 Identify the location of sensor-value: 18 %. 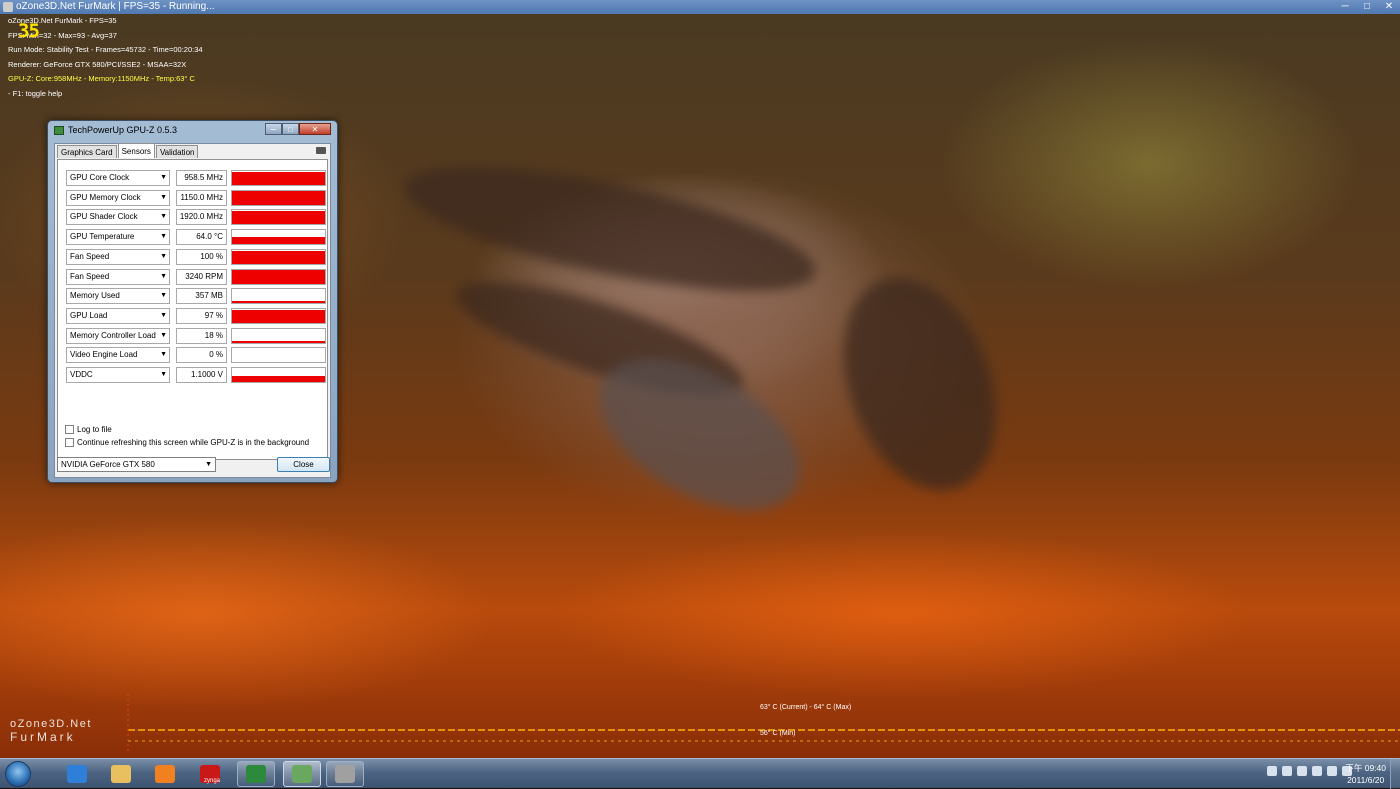
(201, 335).